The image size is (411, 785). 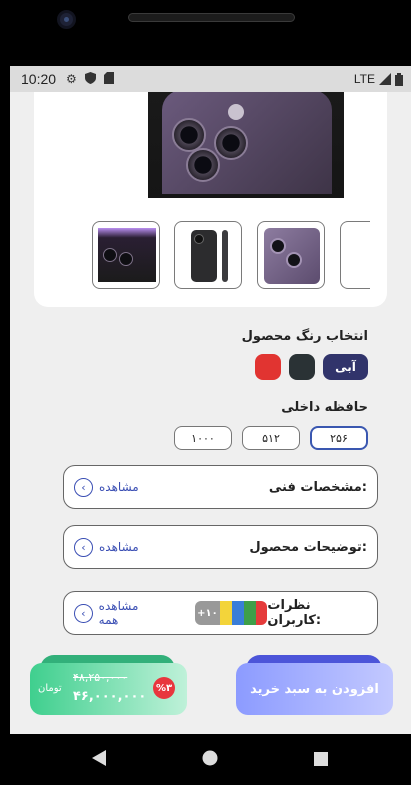 What do you see at coordinates (268, 367) in the screenshot?
I see `color-red-option` at bounding box center [268, 367].